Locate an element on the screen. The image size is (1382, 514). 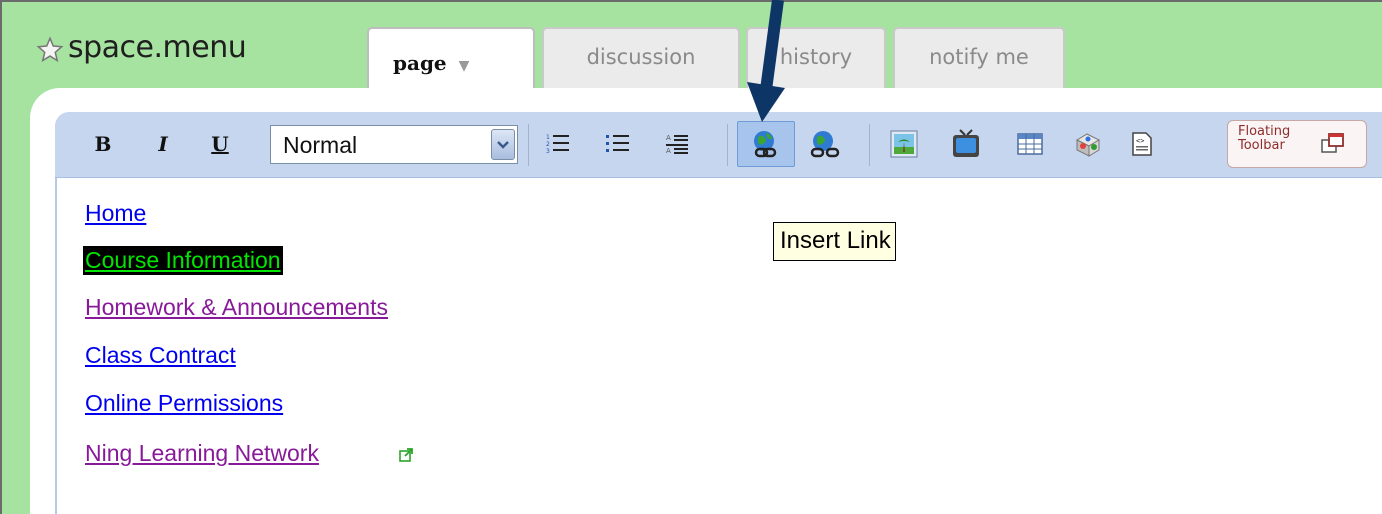
chevron-down-icon is located at coordinates (503, 144).